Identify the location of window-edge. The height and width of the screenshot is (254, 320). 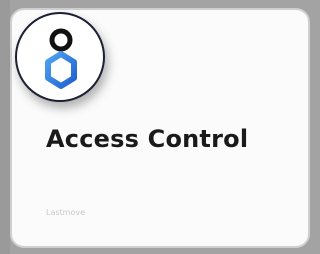
(5, 127).